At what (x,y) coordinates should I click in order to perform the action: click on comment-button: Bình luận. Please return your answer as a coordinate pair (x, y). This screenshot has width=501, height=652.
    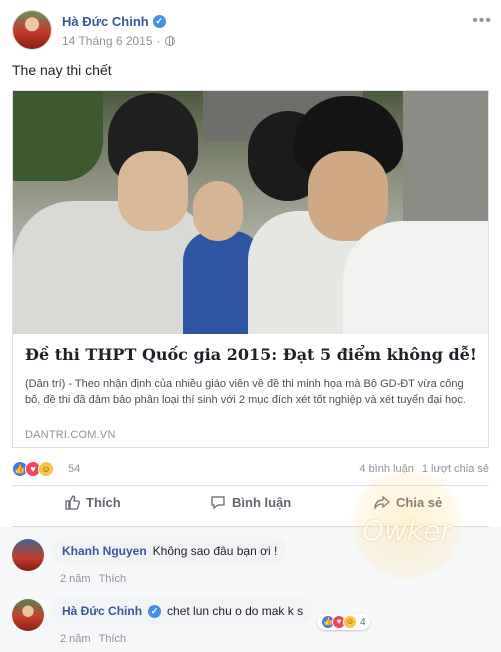
    Looking at the image, I should click on (250, 502).